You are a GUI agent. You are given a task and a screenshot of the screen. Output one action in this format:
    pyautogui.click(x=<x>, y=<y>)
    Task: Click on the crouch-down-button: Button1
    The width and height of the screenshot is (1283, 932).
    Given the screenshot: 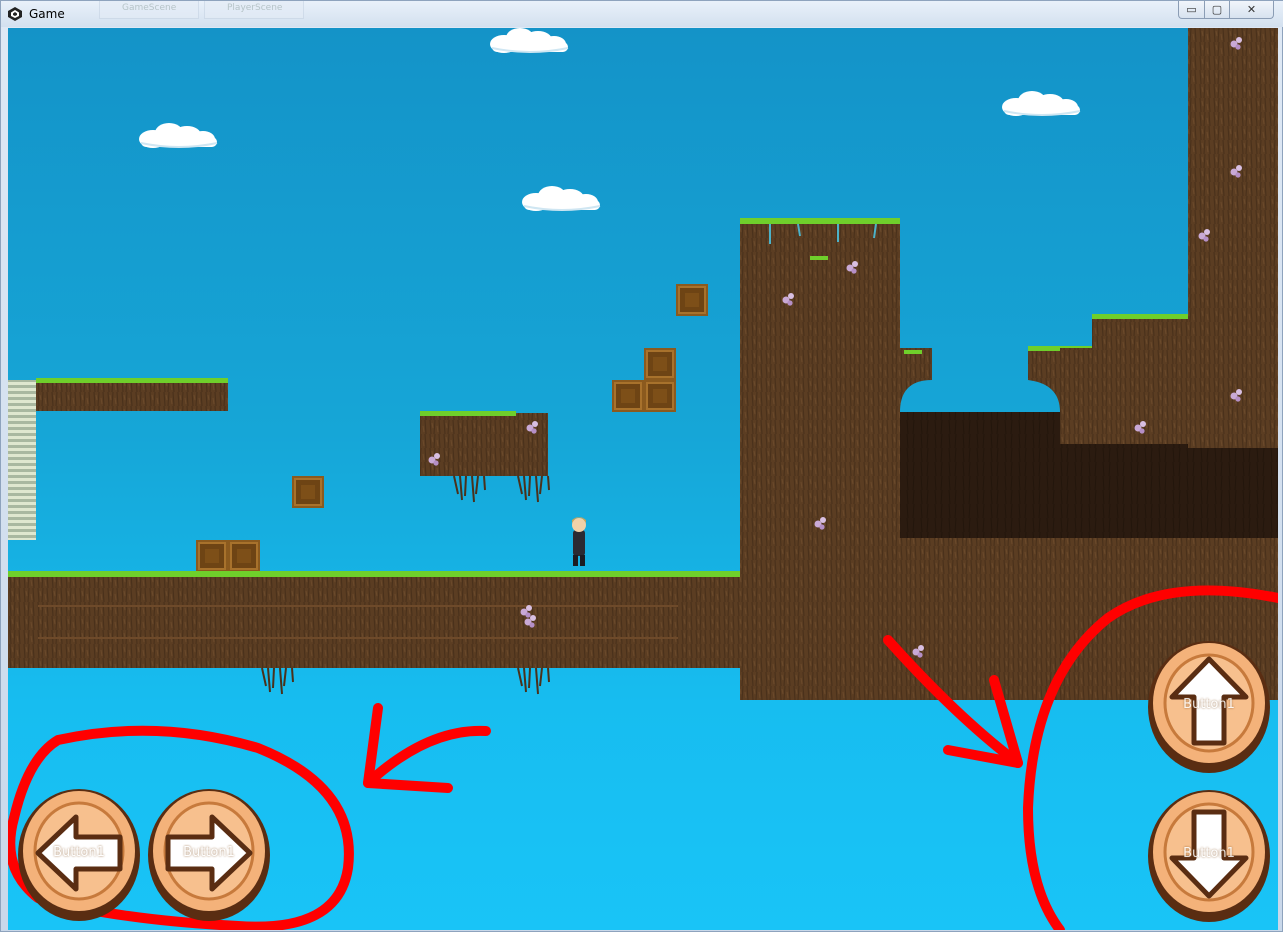 What is the action you would take?
    pyautogui.click(x=1209, y=854)
    